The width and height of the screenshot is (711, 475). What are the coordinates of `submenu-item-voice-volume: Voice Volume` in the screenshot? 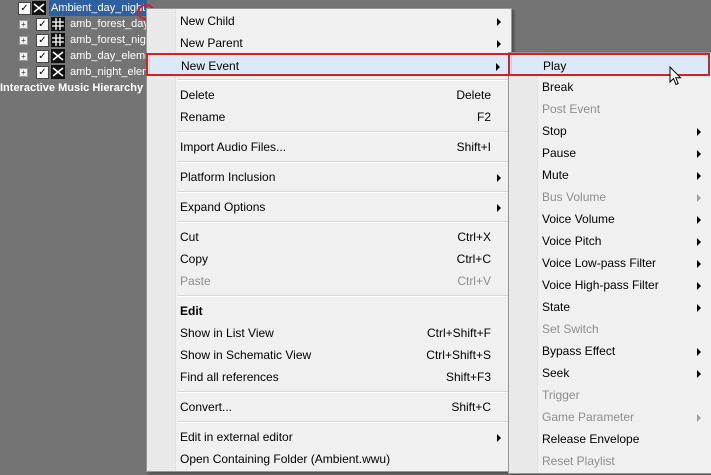 It's located at (610, 219).